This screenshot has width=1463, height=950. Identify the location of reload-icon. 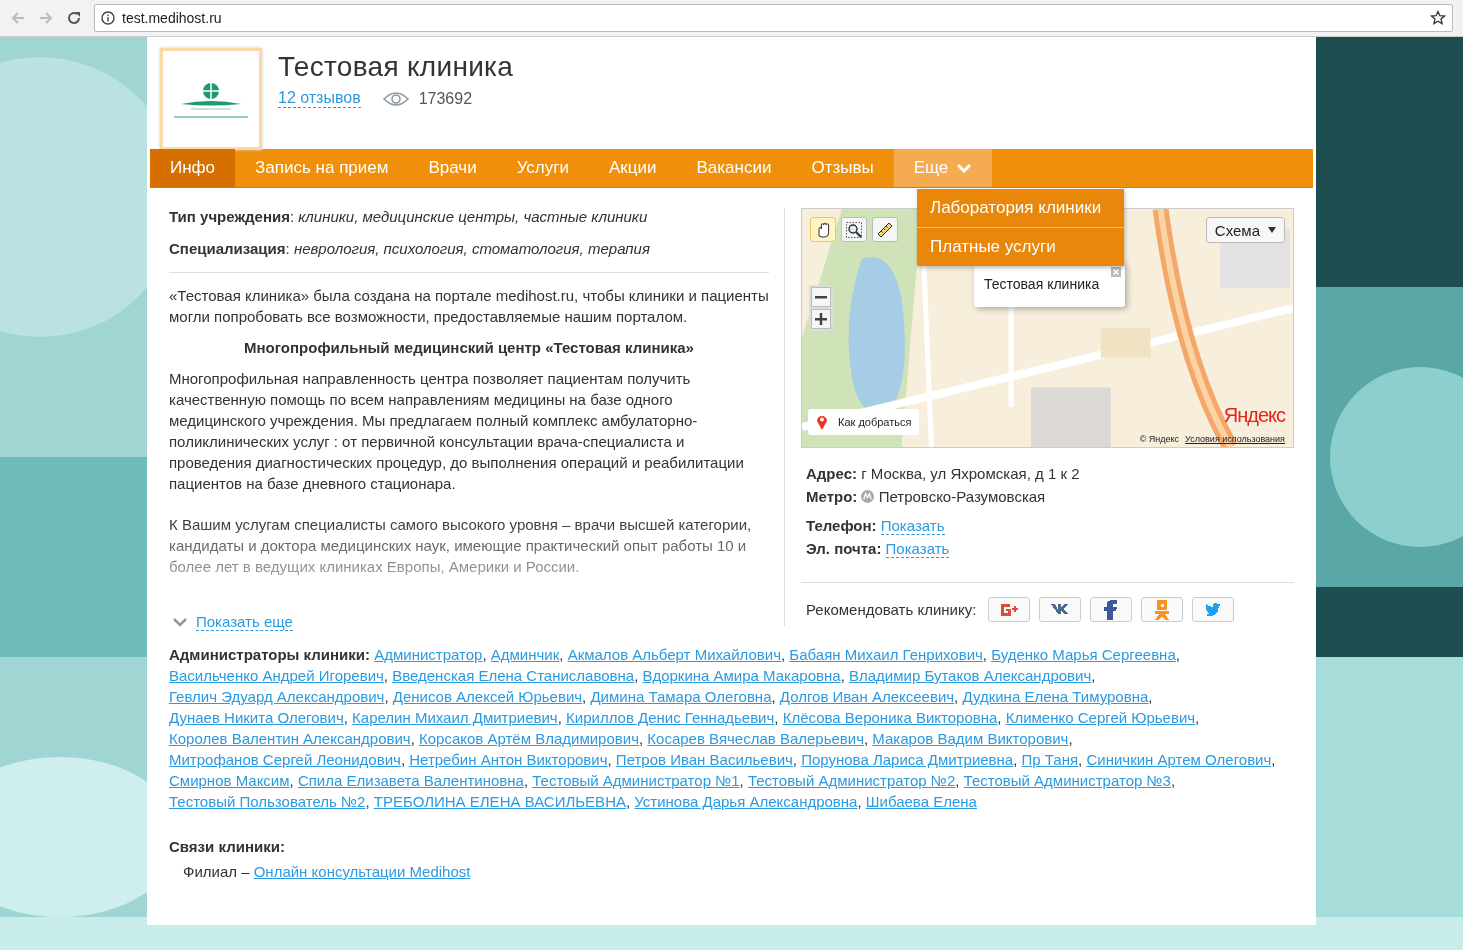
(74, 18).